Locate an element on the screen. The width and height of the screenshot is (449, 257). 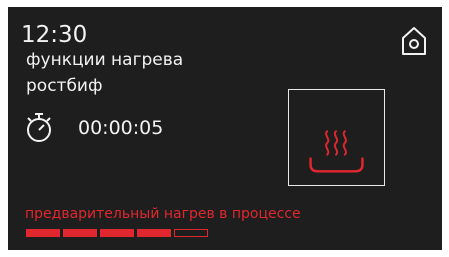
top-bottom-heat-icon is located at coordinates (336, 151).